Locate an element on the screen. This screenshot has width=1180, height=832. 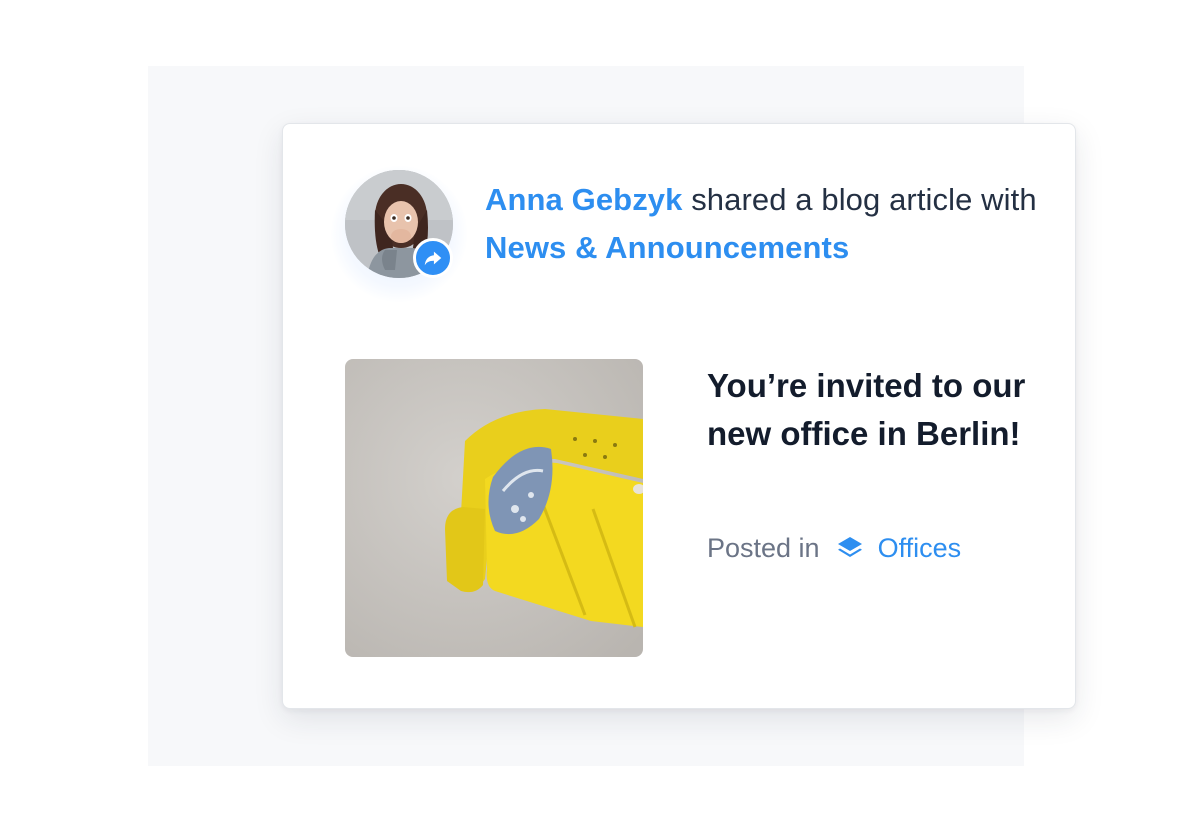
share-arrow-icon is located at coordinates (433, 258).